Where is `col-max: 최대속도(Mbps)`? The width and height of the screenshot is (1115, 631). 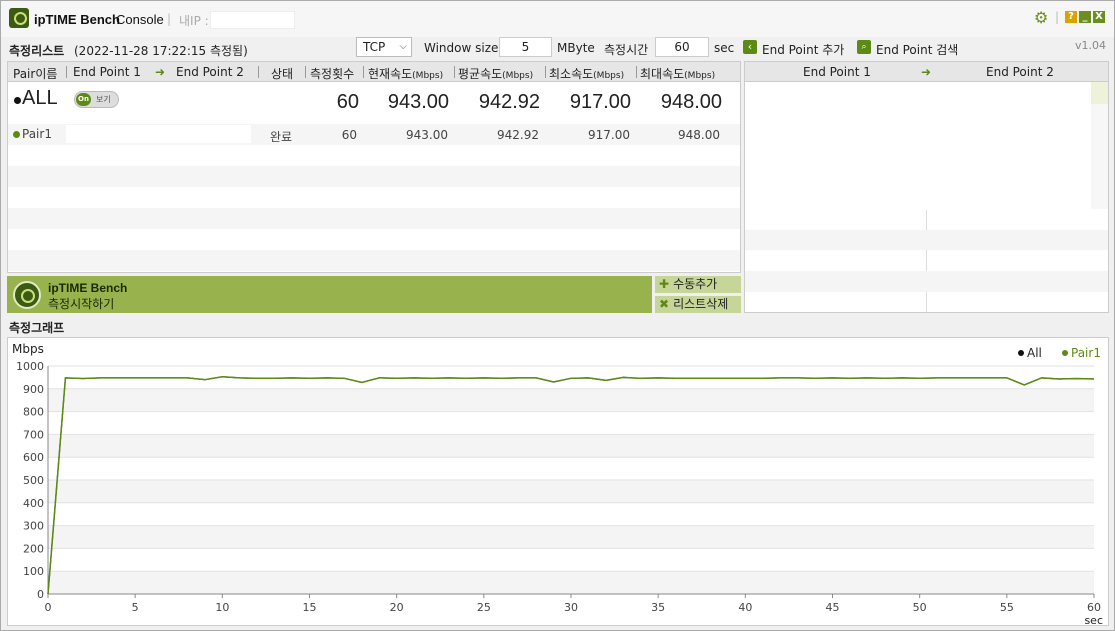 col-max: 최대속도(Mbps) is located at coordinates (677, 73).